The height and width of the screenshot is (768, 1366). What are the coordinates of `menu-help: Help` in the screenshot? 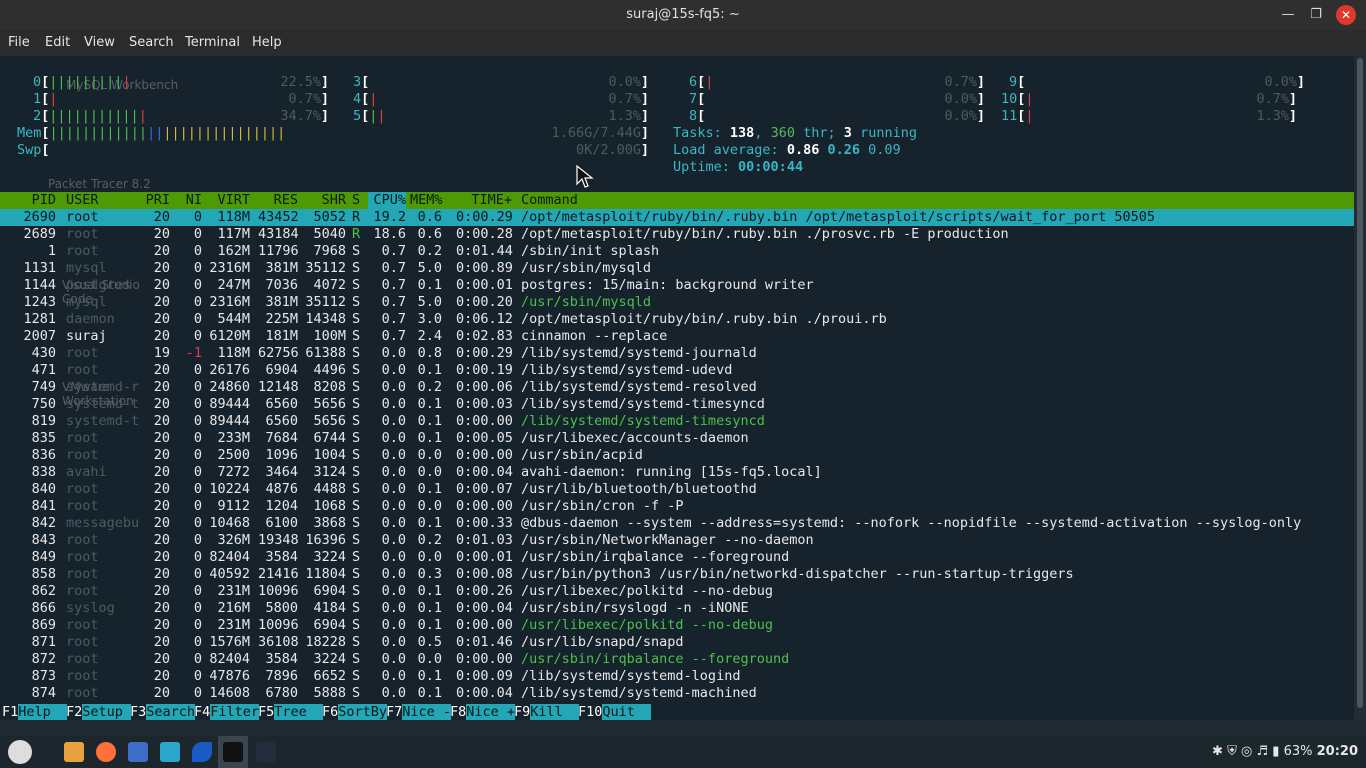 It's located at (267, 42).